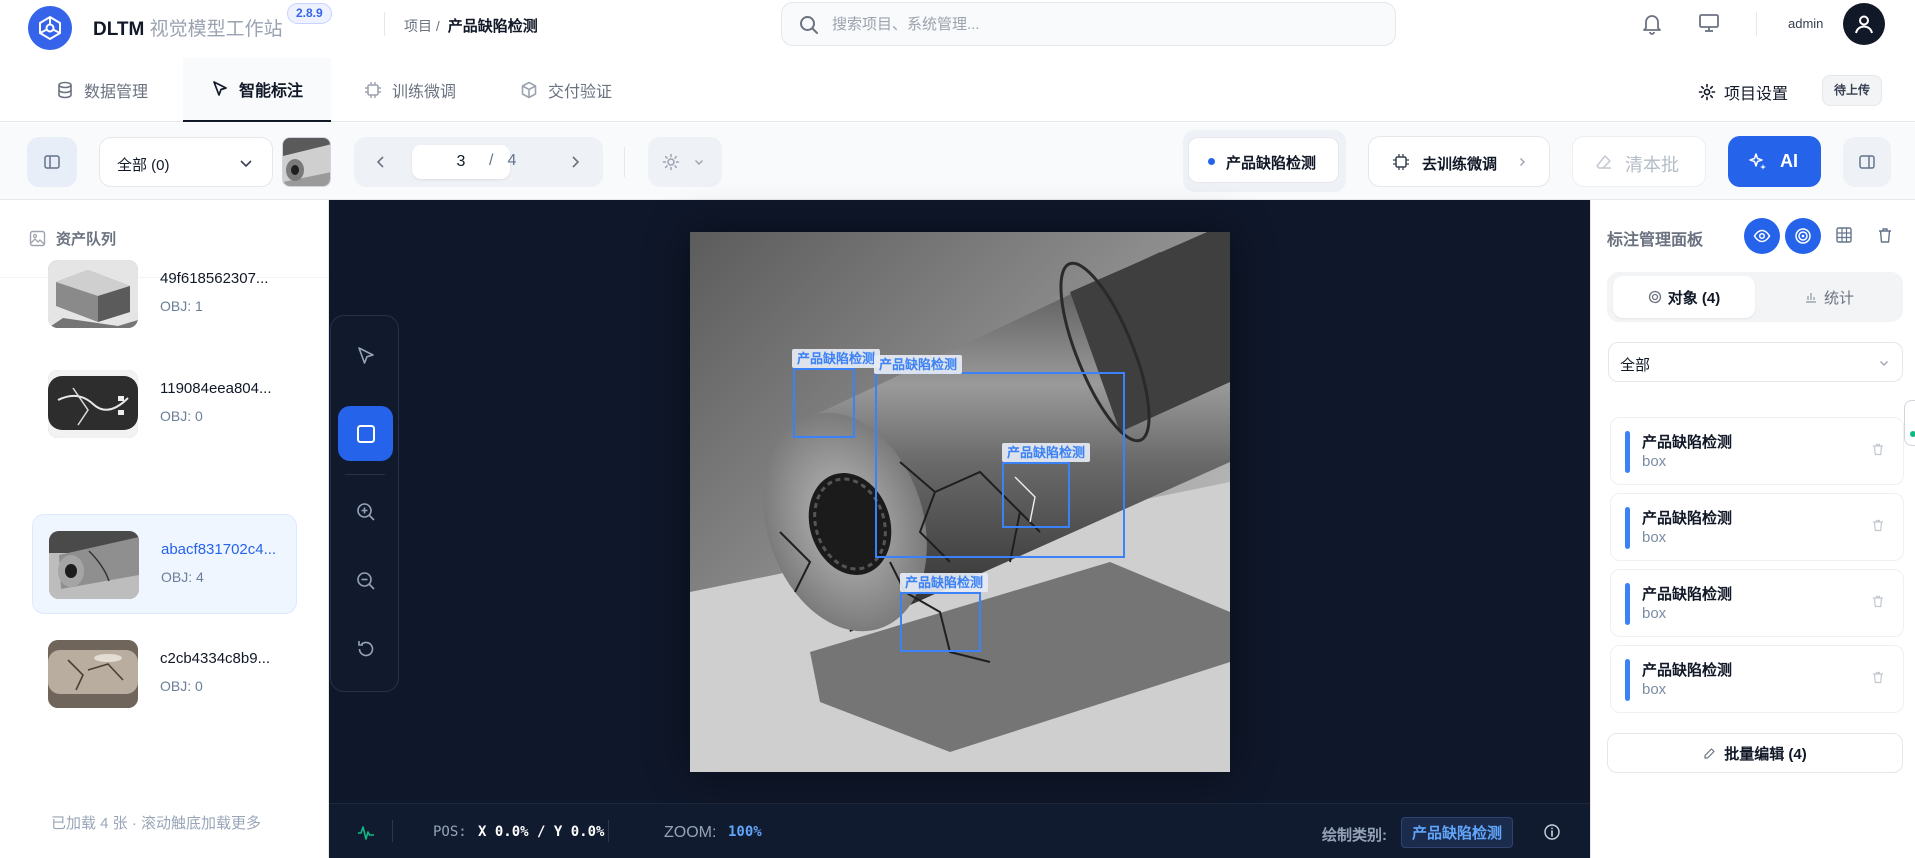 This screenshot has height=858, width=1915. I want to click on breadcrumb-parent: 项目 /, so click(422, 26).